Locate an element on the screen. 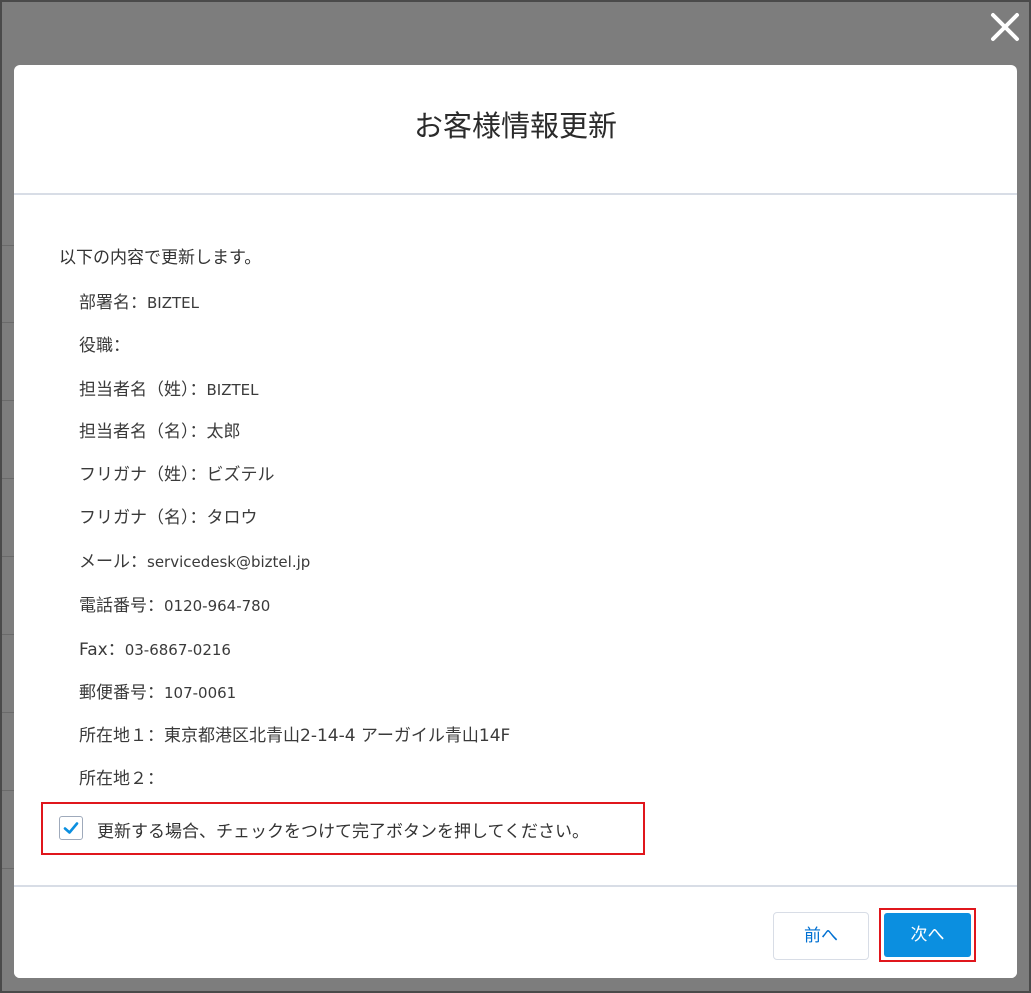  field-position: 役職： is located at coordinates (104, 343).